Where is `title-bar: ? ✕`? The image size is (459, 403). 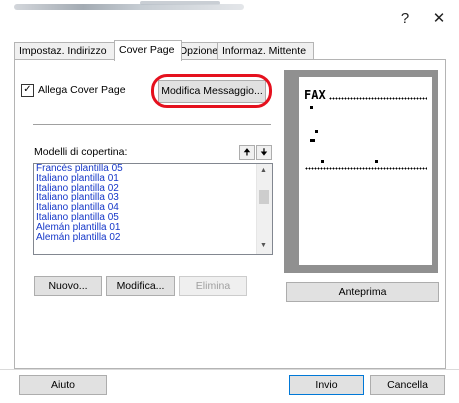
title-bar: ? ✕ is located at coordinates (229, 17).